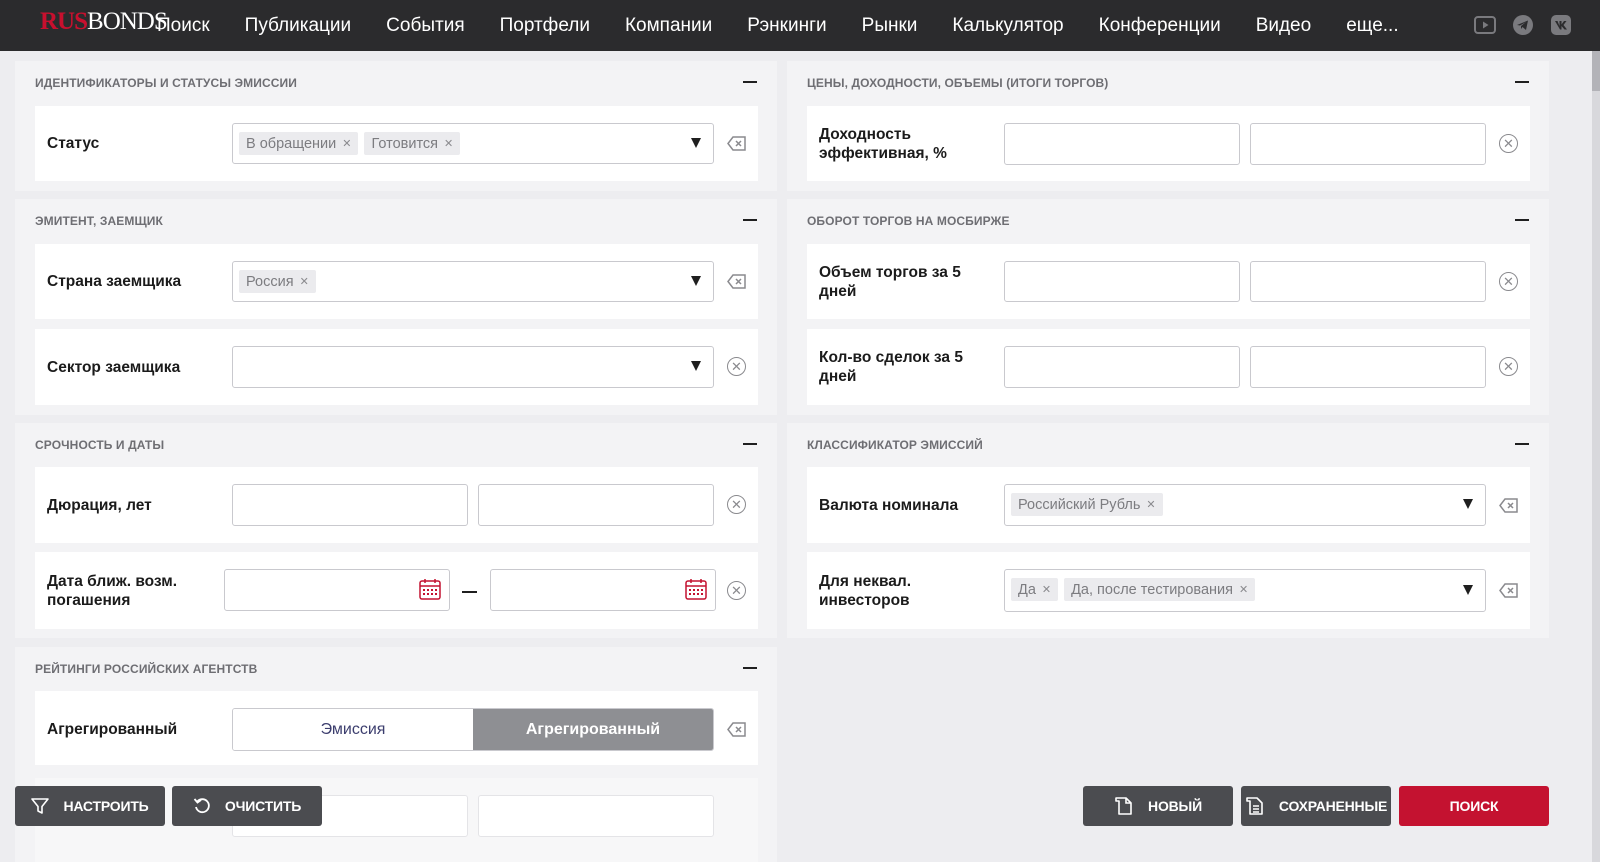 The height and width of the screenshot is (862, 1600). I want to click on qualified-label: Для неквал. инвесторов, so click(865, 591).